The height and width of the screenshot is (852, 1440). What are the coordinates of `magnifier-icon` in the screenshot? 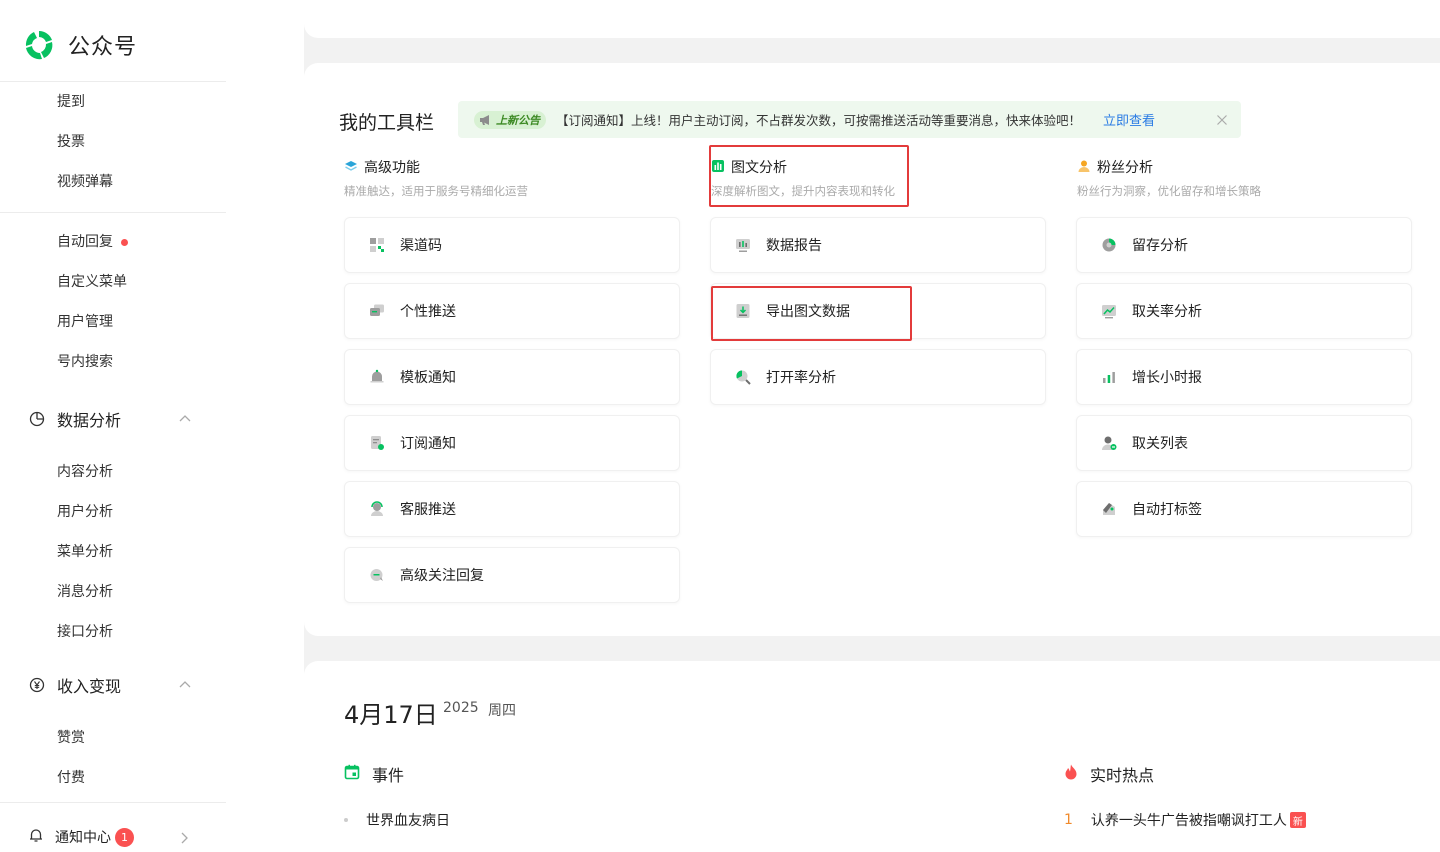 It's located at (743, 377).